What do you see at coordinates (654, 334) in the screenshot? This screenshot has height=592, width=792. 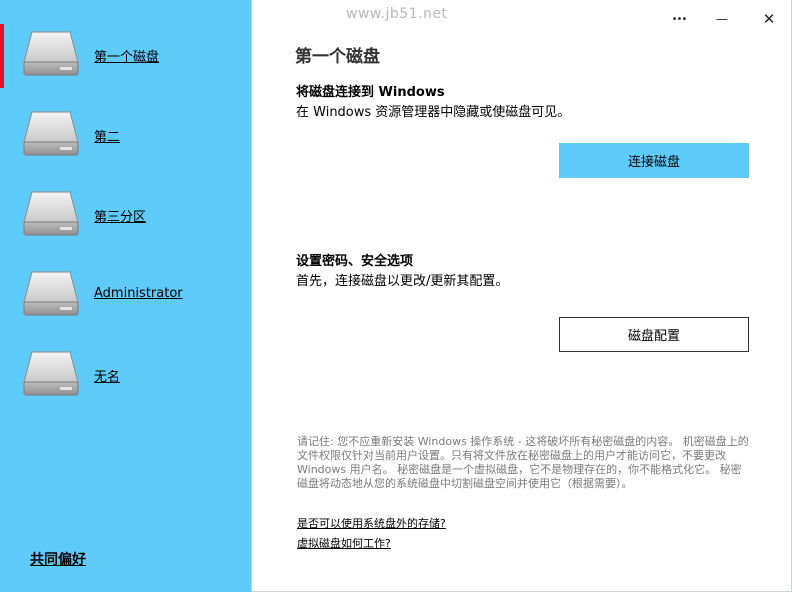 I see `disk-config-button: 磁盘配置` at bounding box center [654, 334].